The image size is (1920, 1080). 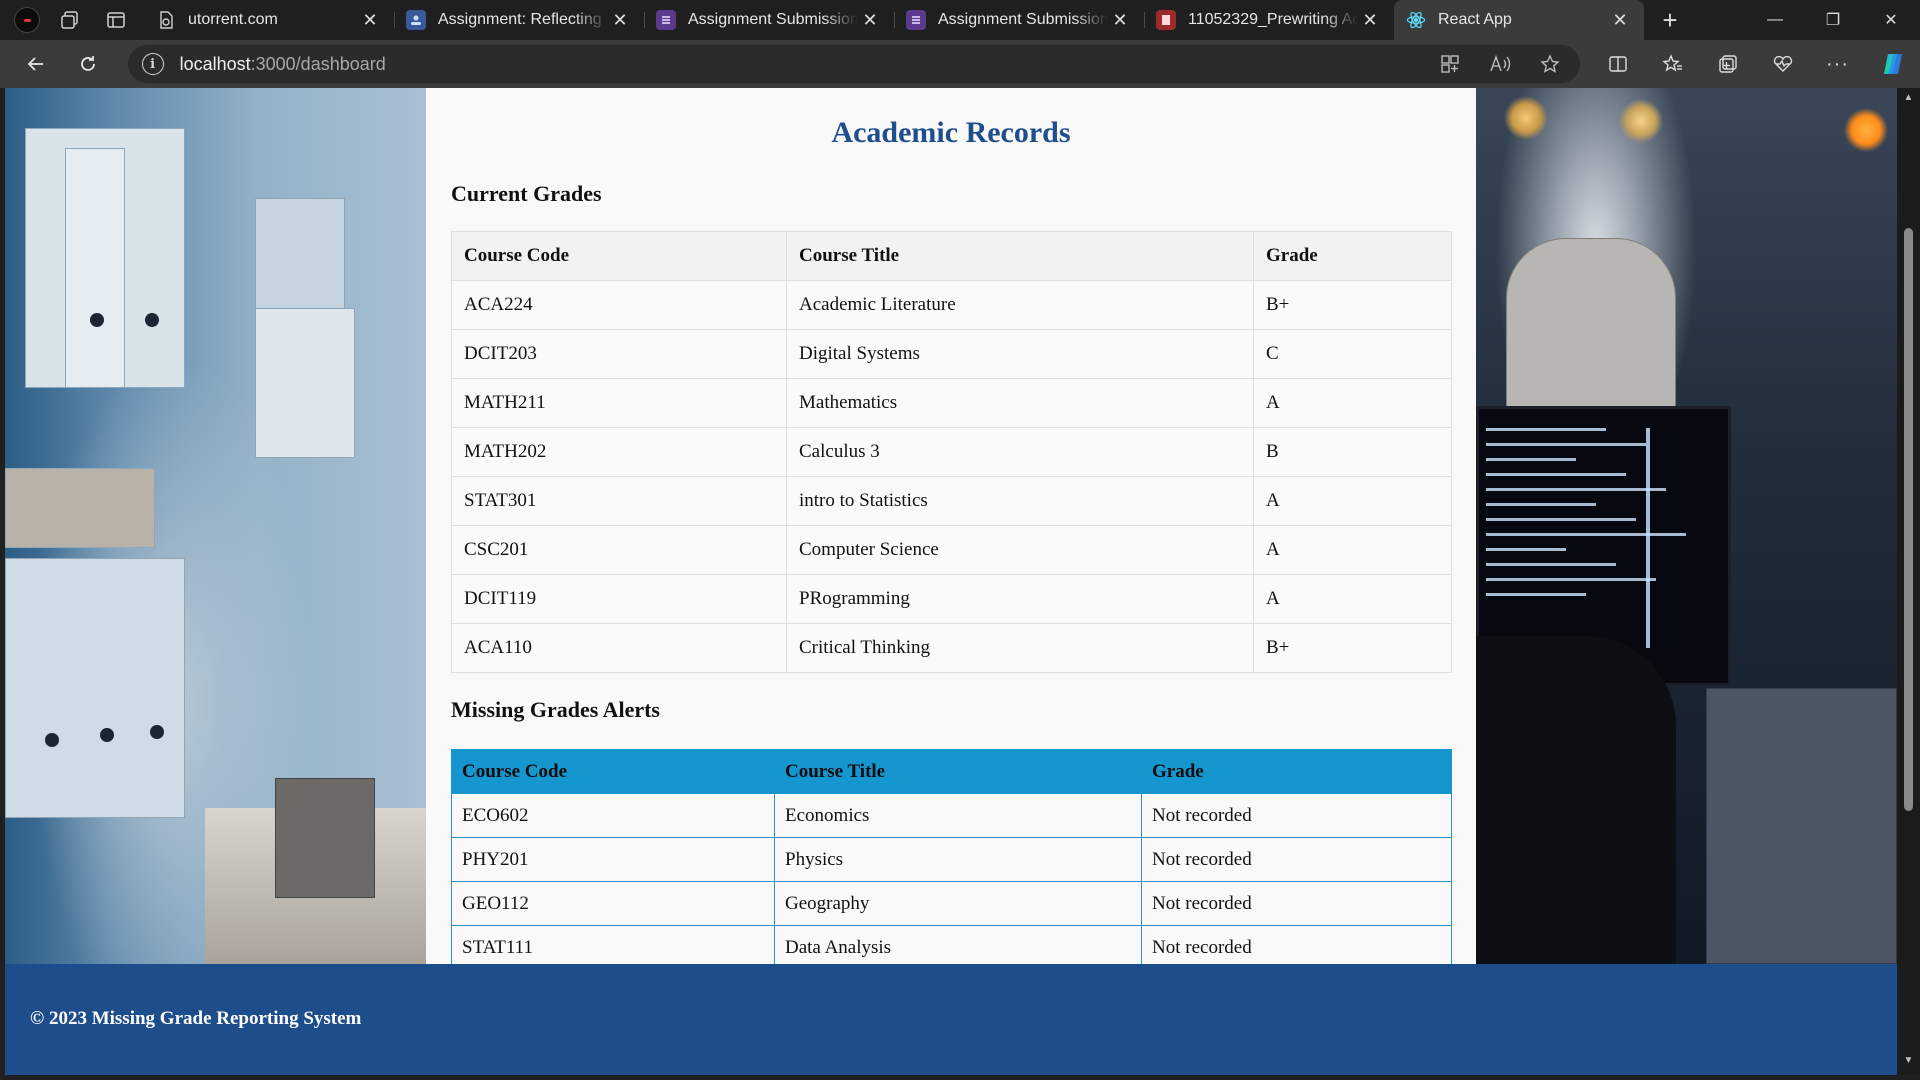 What do you see at coordinates (1416, 20) in the screenshot?
I see `react-icon` at bounding box center [1416, 20].